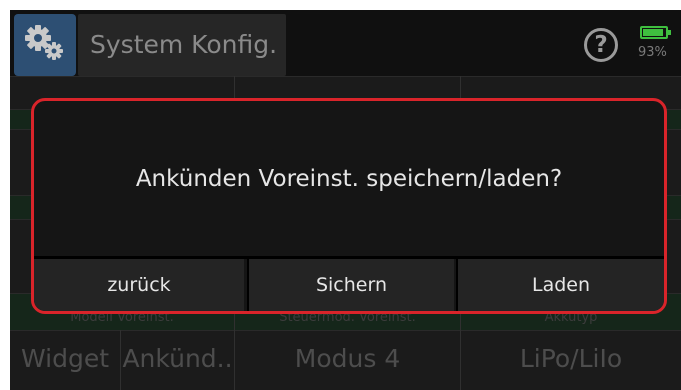 The height and width of the screenshot is (390, 681). Describe the element at coordinates (560, 285) in the screenshot. I see `load-button: Laden` at that location.